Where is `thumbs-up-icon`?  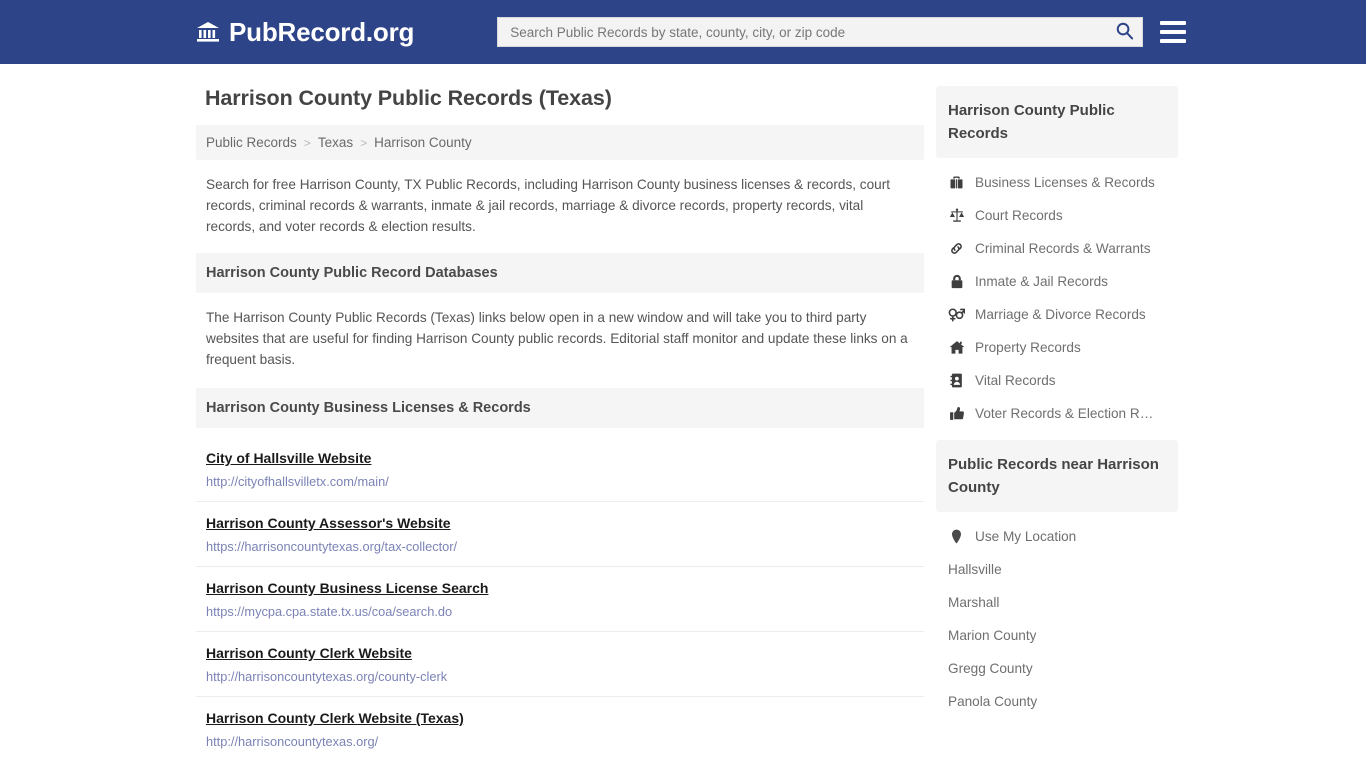
thumbs-up-icon is located at coordinates (956, 413).